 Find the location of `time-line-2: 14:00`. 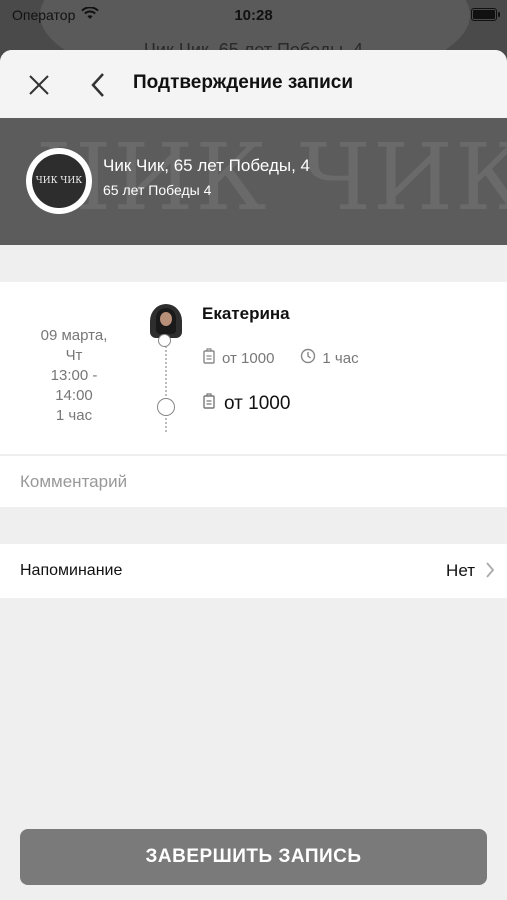

time-line-2: 14:00 is located at coordinates (74, 395).